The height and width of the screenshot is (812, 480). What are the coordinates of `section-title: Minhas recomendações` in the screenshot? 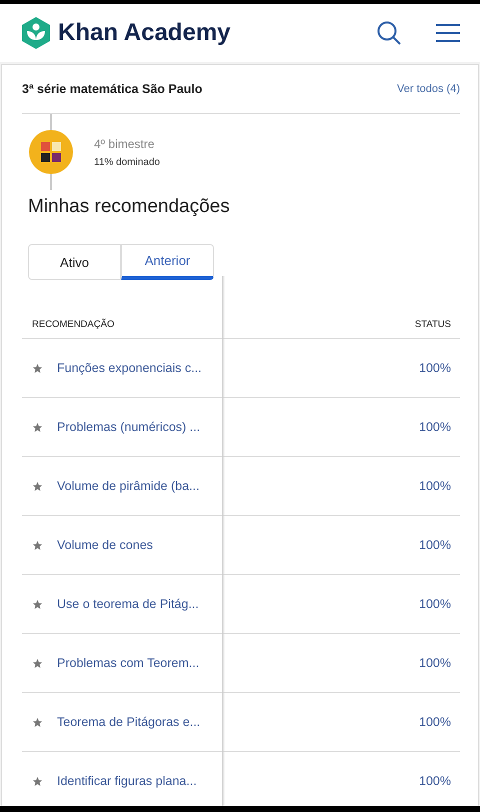 It's located at (129, 207).